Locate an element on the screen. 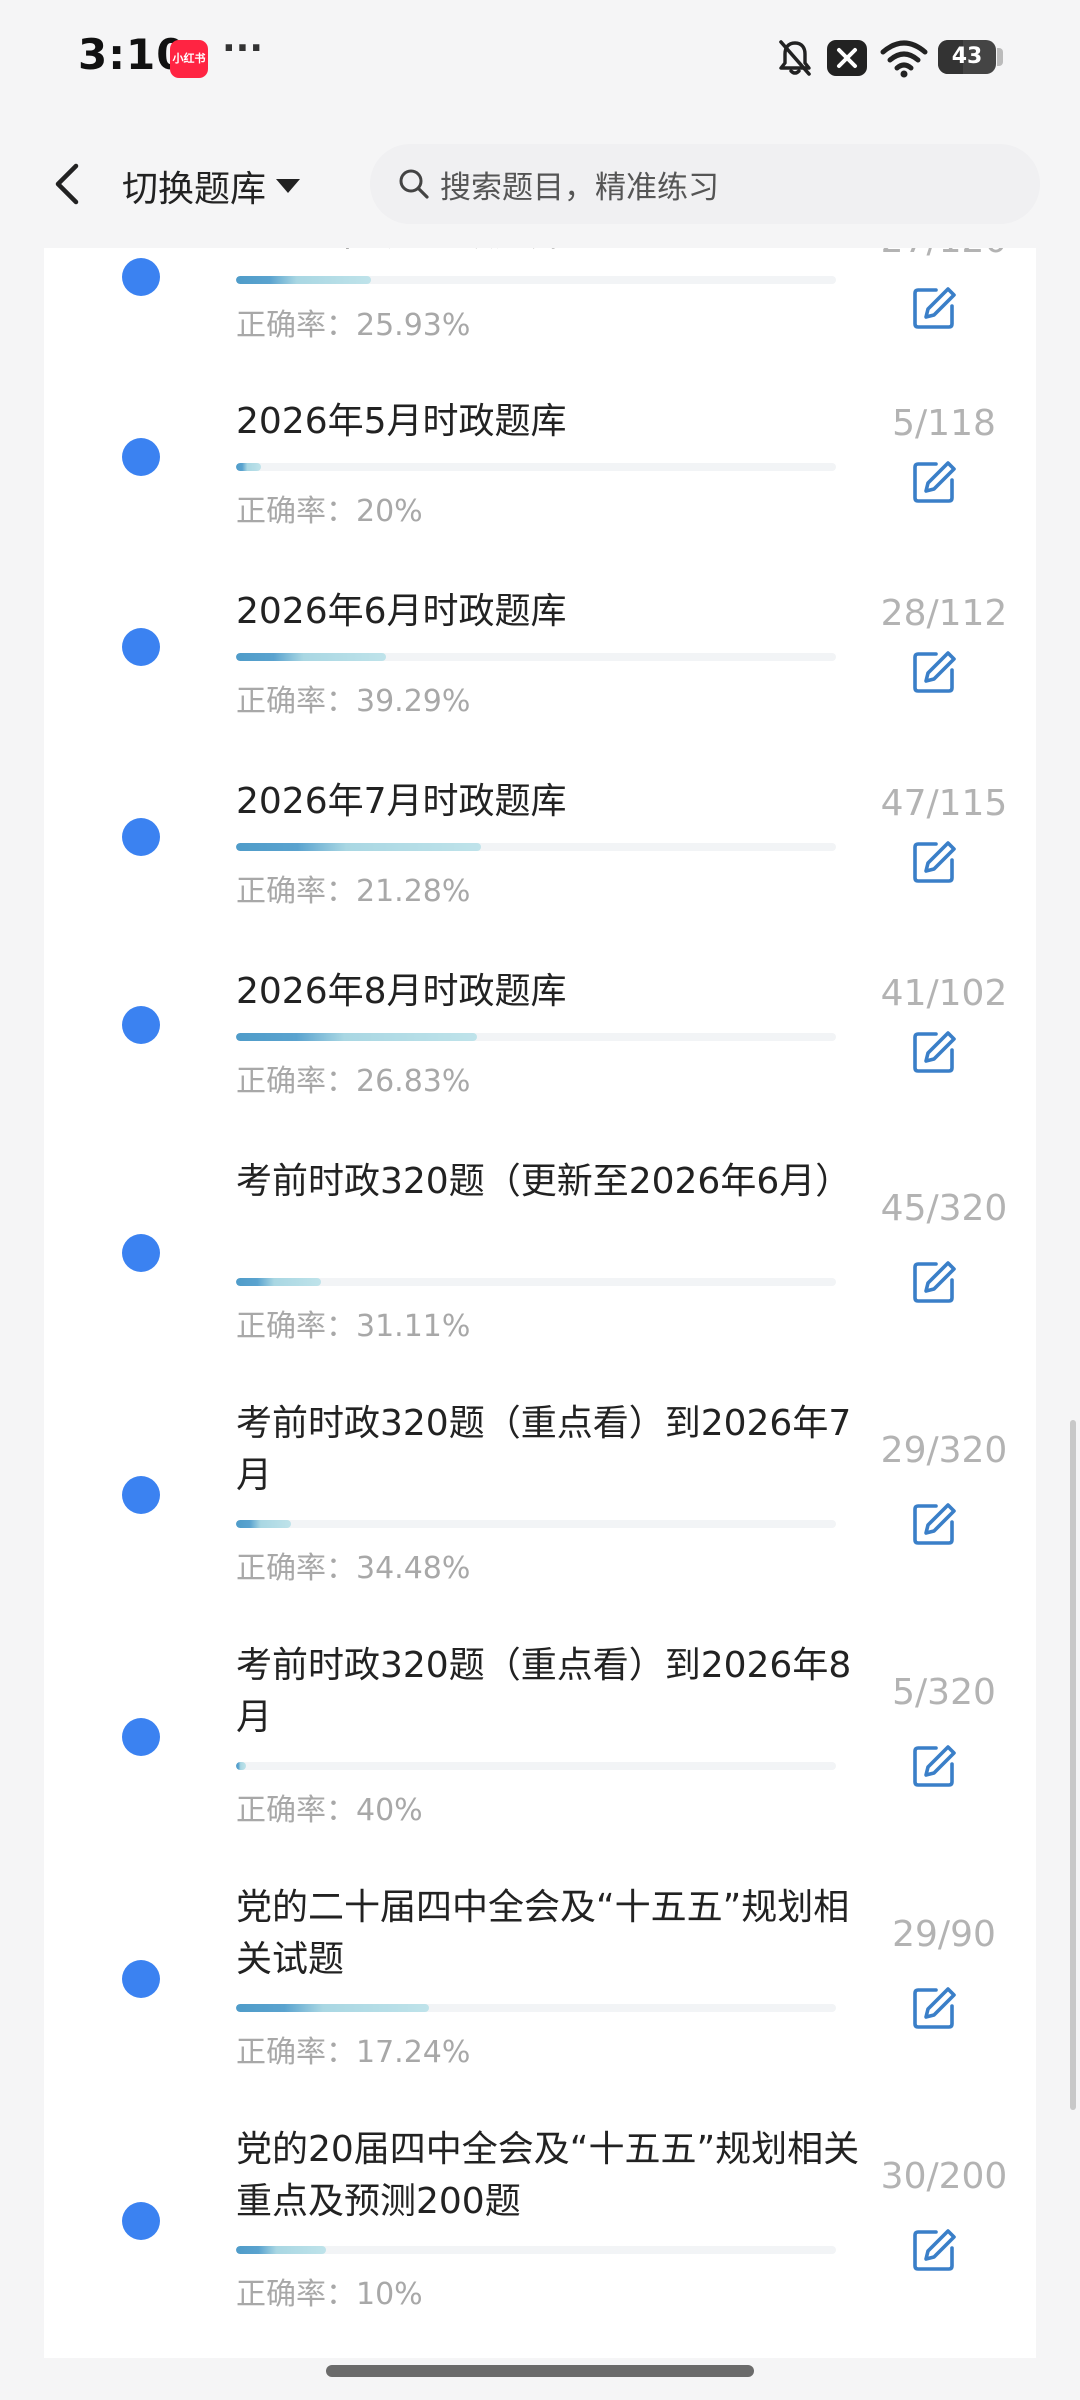 This screenshot has height=2400, width=1080. bank-title: 2026年4月时政题库 is located at coordinates (556, 254).